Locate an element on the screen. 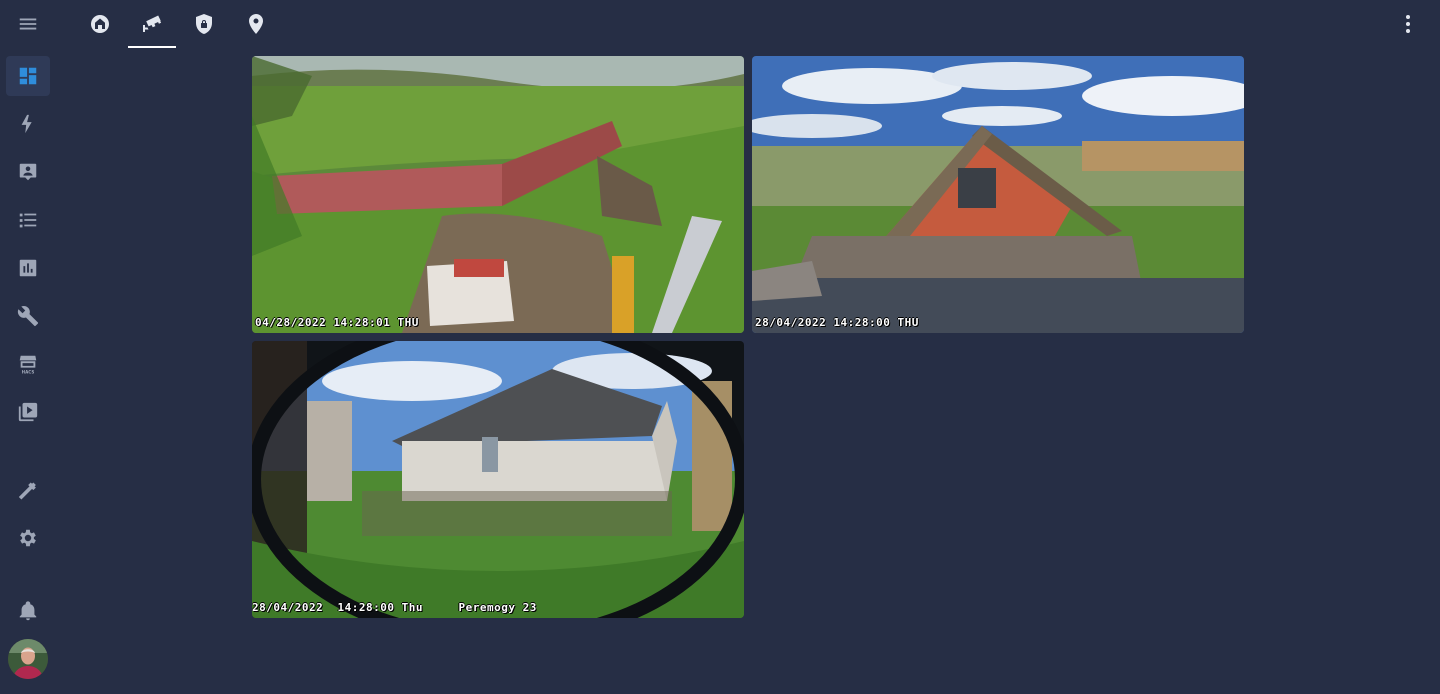 The width and height of the screenshot is (1440, 694). sidebar-item-energy is located at coordinates (28, 124).